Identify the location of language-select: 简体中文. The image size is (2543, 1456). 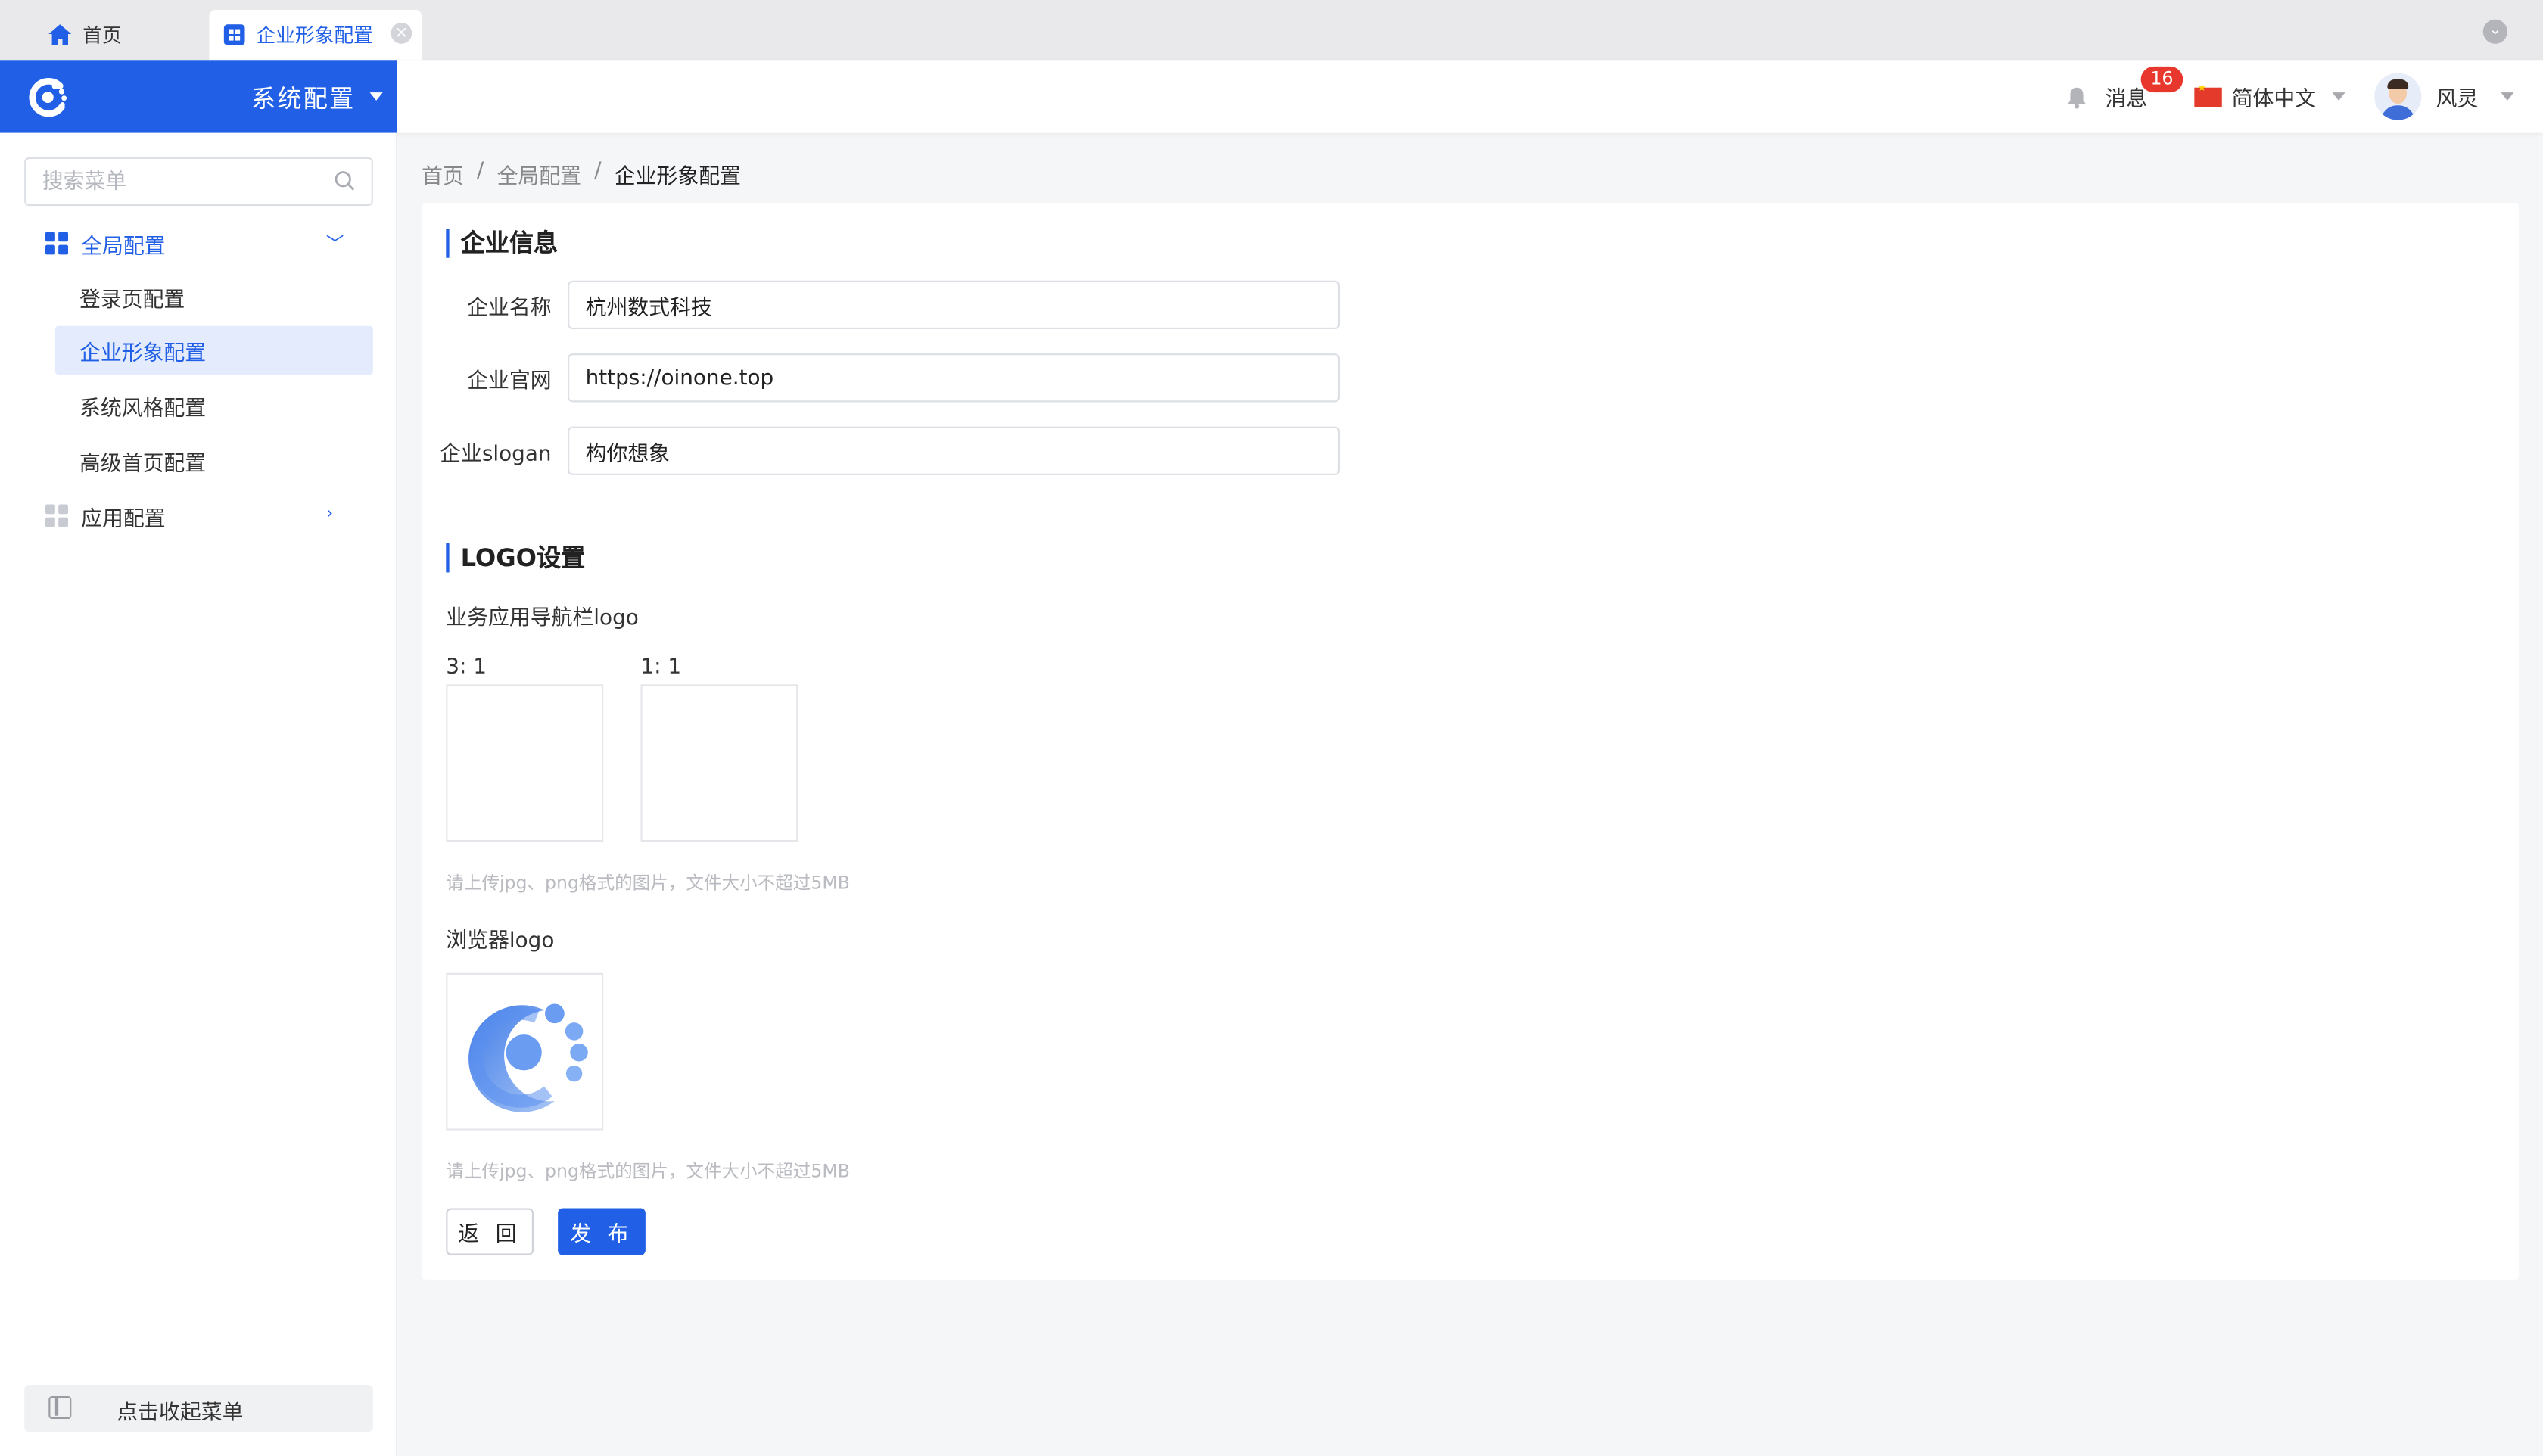
(2269, 96).